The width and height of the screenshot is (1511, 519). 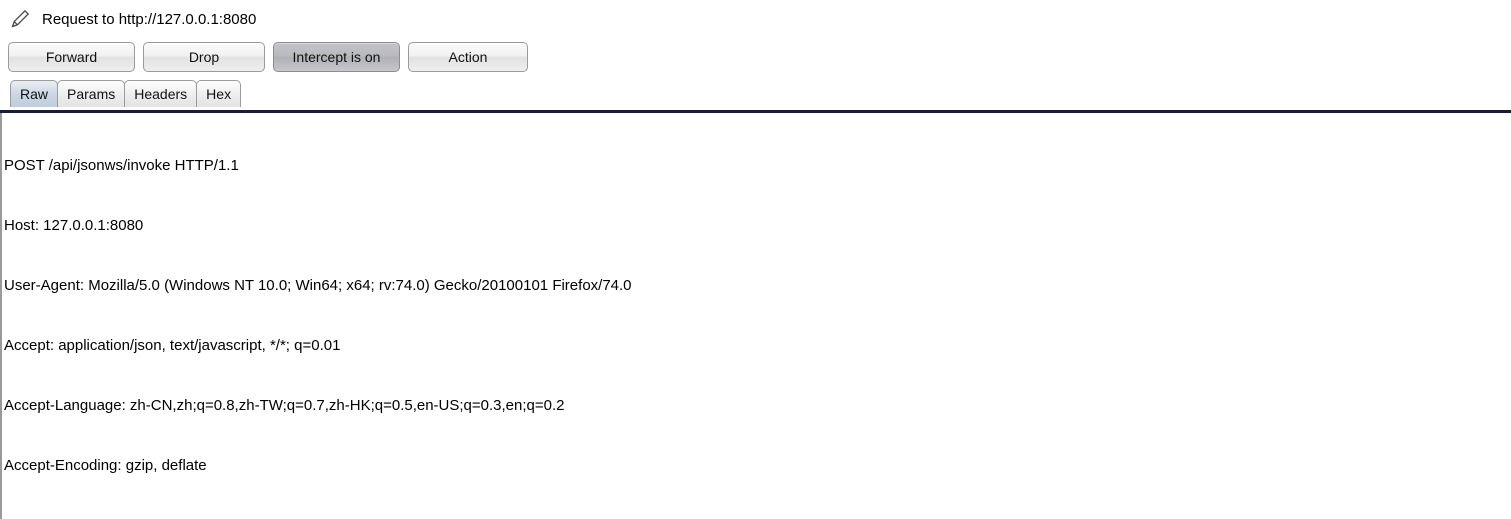 What do you see at coordinates (91, 93) in the screenshot?
I see `tab-params: Params` at bounding box center [91, 93].